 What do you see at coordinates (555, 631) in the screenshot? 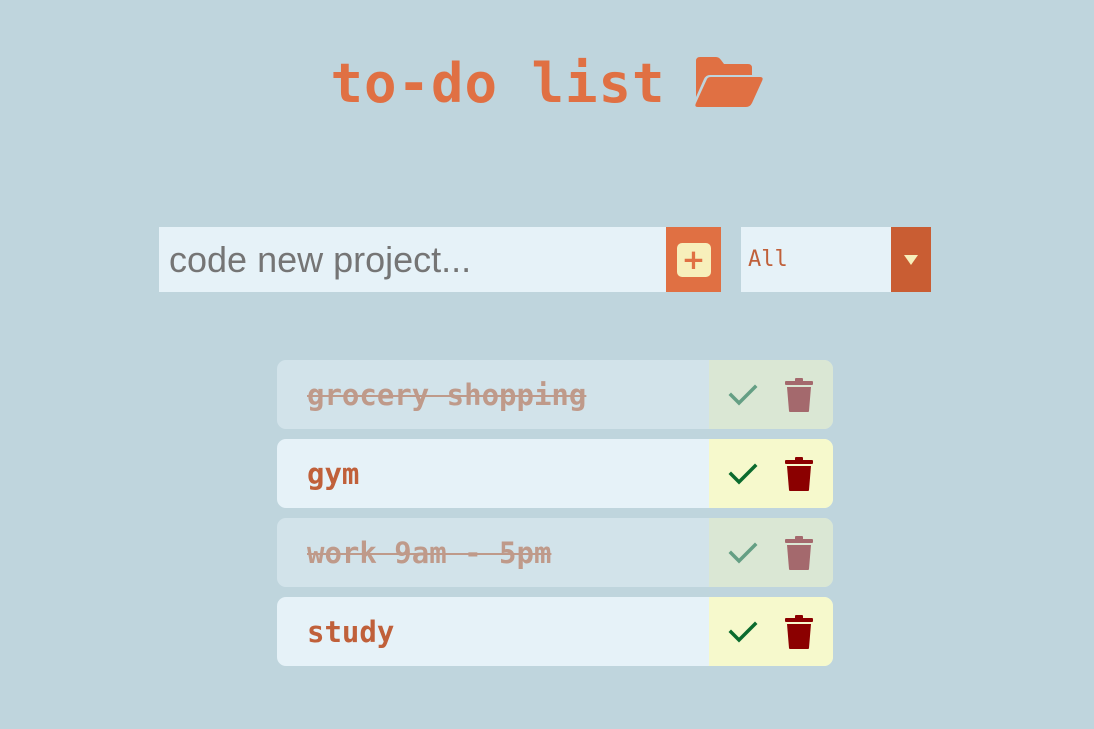
I see `todo-item: study` at bounding box center [555, 631].